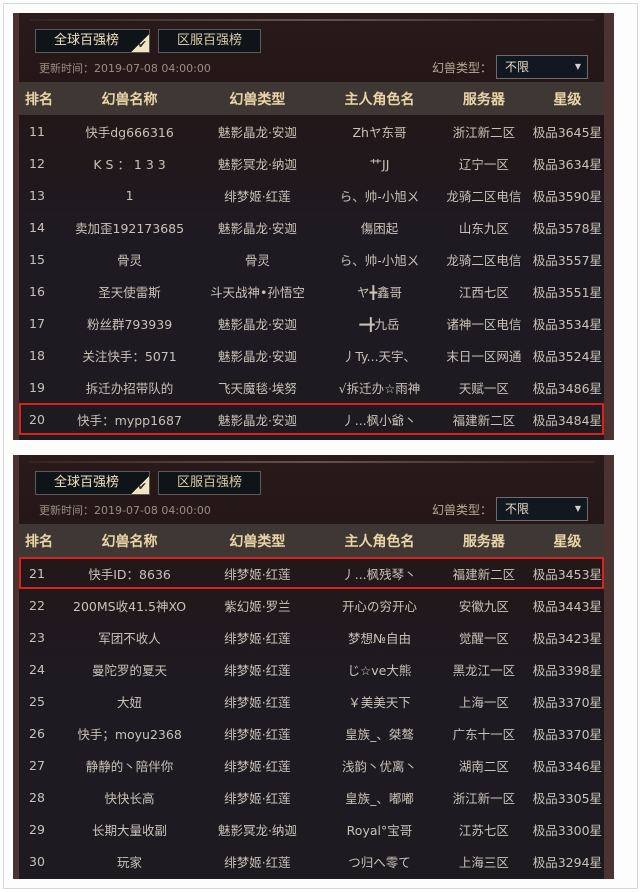 The image size is (641, 892). Describe the element at coordinates (37, 797) in the screenshot. I see `cell-rank: 28` at that location.